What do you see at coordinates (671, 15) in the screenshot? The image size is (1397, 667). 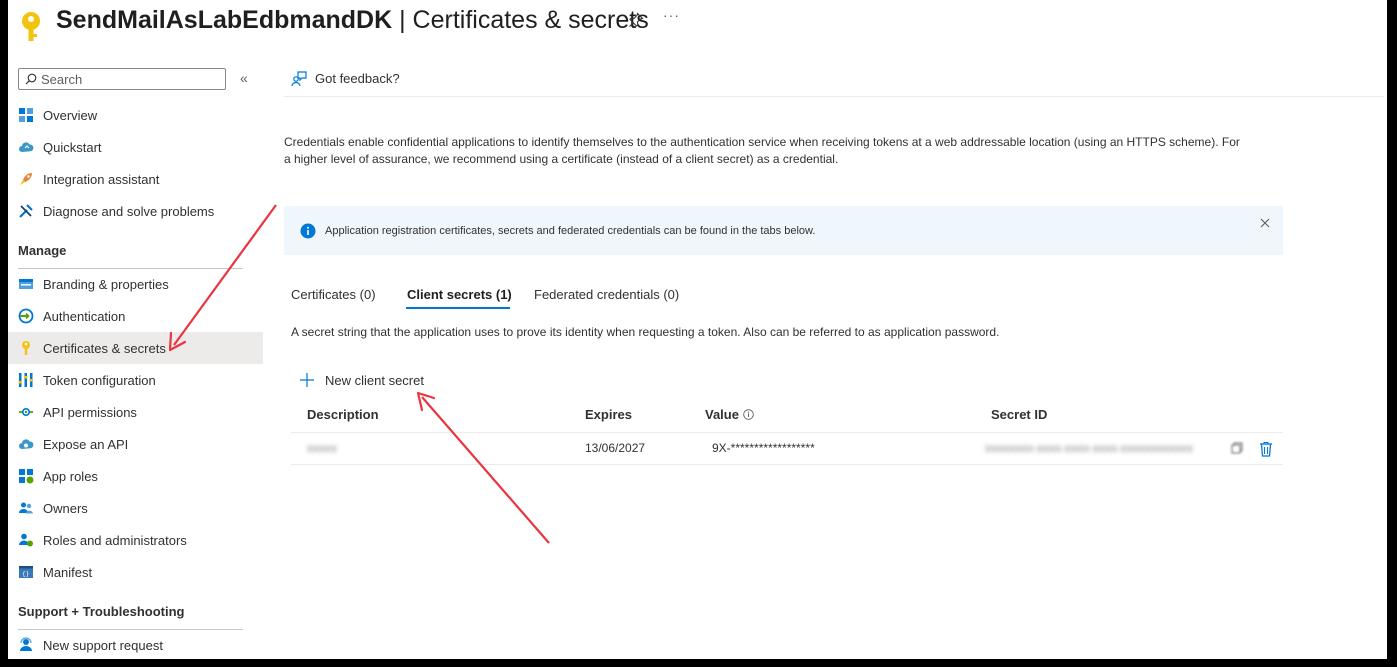 I see `more-options-icon: ···` at bounding box center [671, 15].